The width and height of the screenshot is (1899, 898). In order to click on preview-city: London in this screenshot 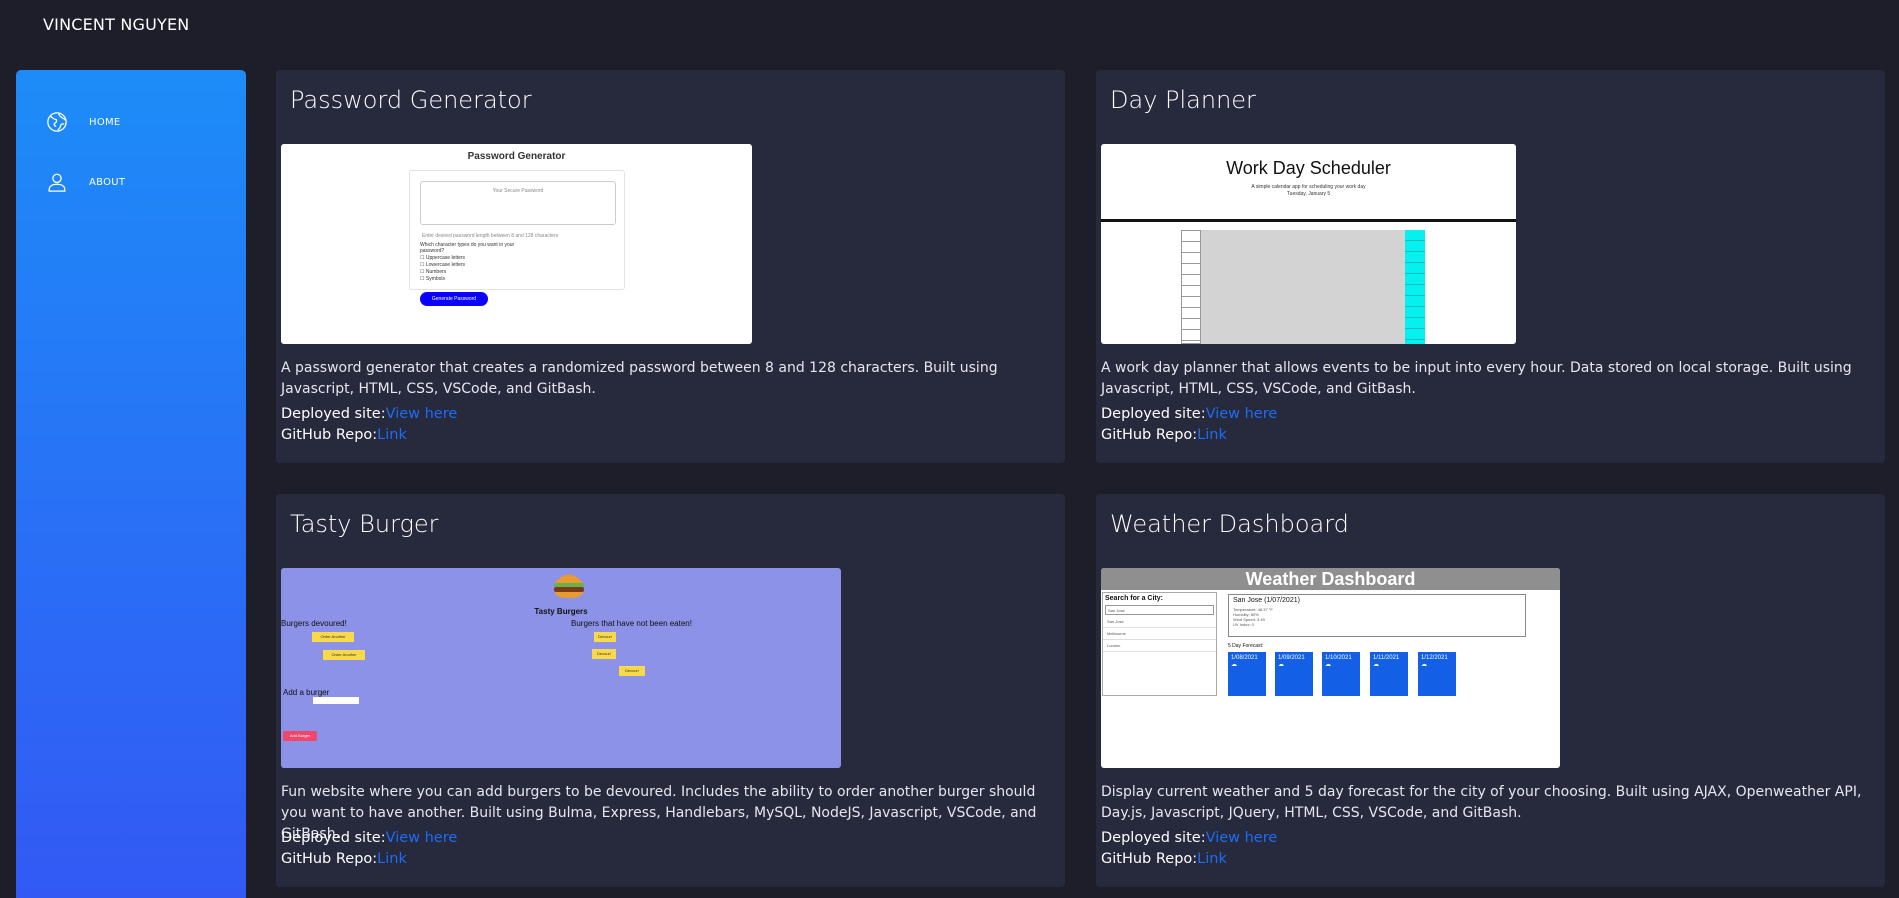, I will do `click(1159, 646)`.